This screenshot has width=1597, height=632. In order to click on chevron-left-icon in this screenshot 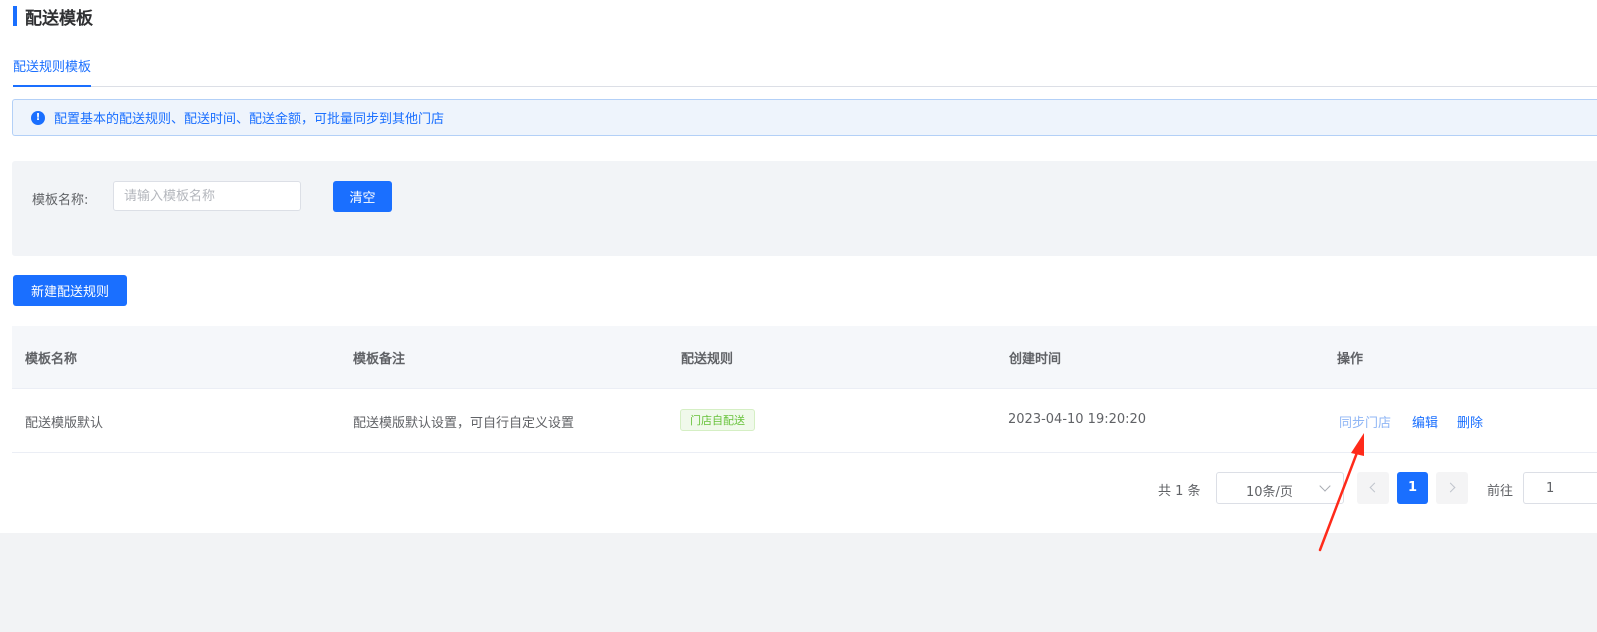, I will do `click(1374, 487)`.